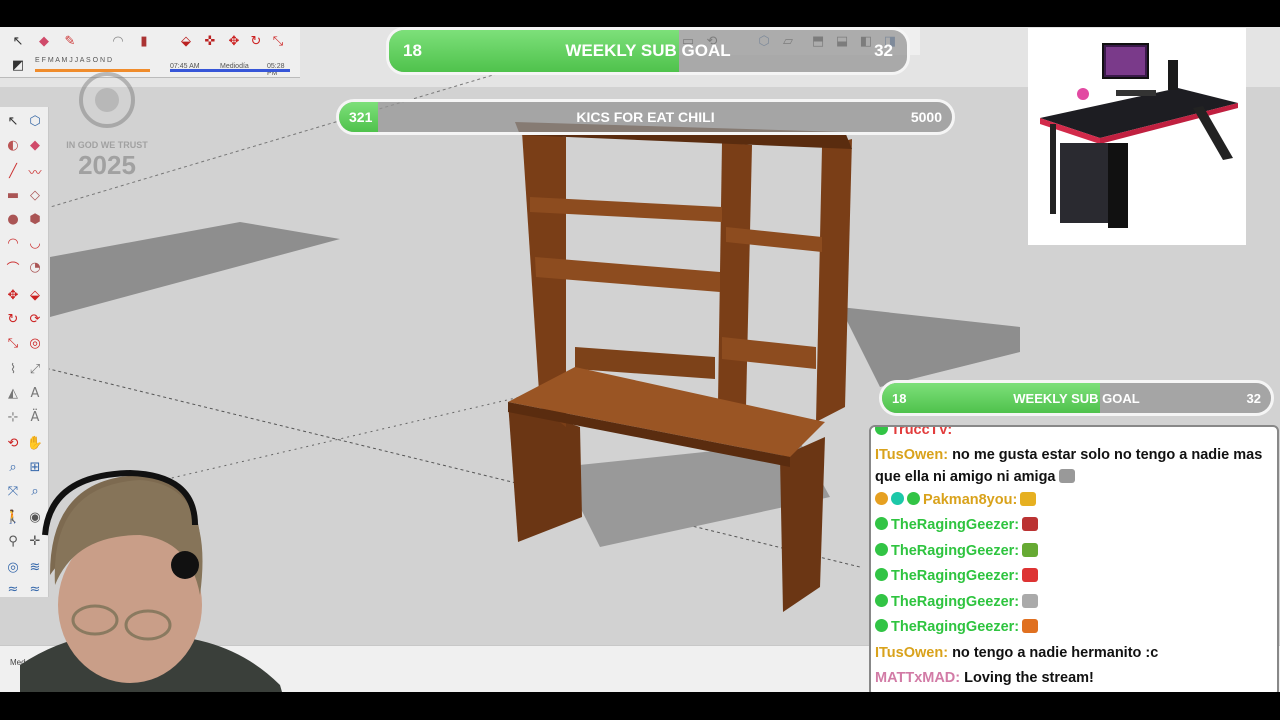 Image resolution: width=1280 pixels, height=720 pixels. Describe the element at coordinates (13, 393) in the screenshot. I see `protractor-tool-icon: ◭` at that location.